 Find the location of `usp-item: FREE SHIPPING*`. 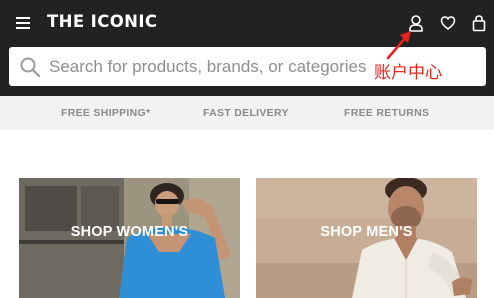

usp-item: FREE SHIPPING* is located at coordinates (105, 113).